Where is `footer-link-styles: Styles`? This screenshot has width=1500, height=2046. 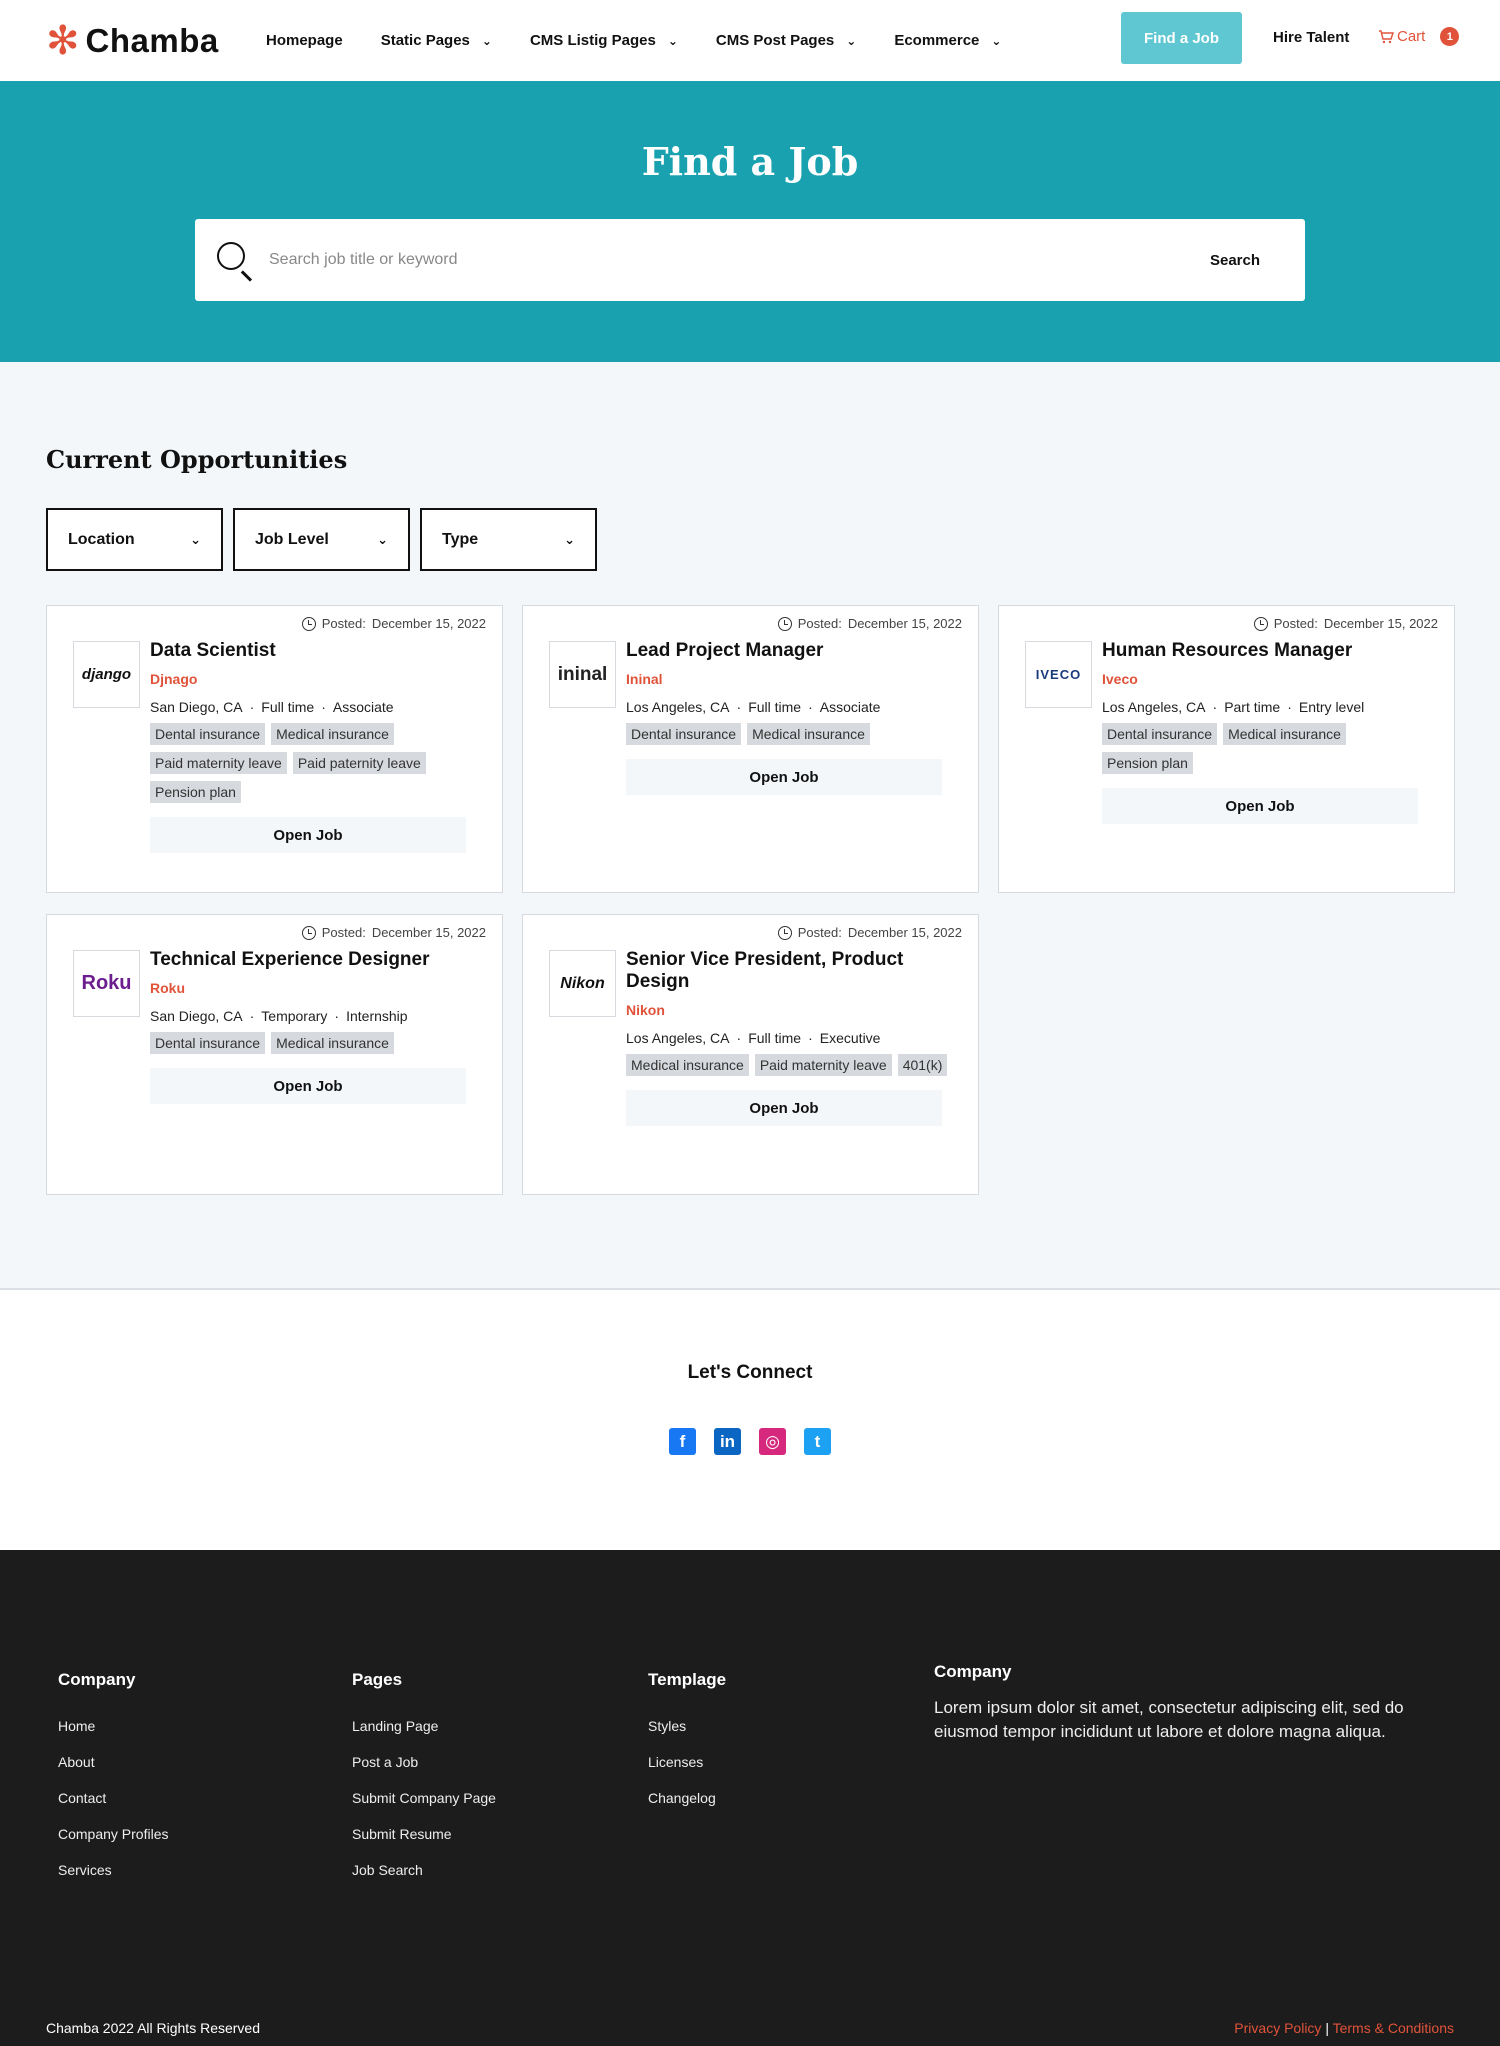
footer-link-styles: Styles is located at coordinates (687, 1726).